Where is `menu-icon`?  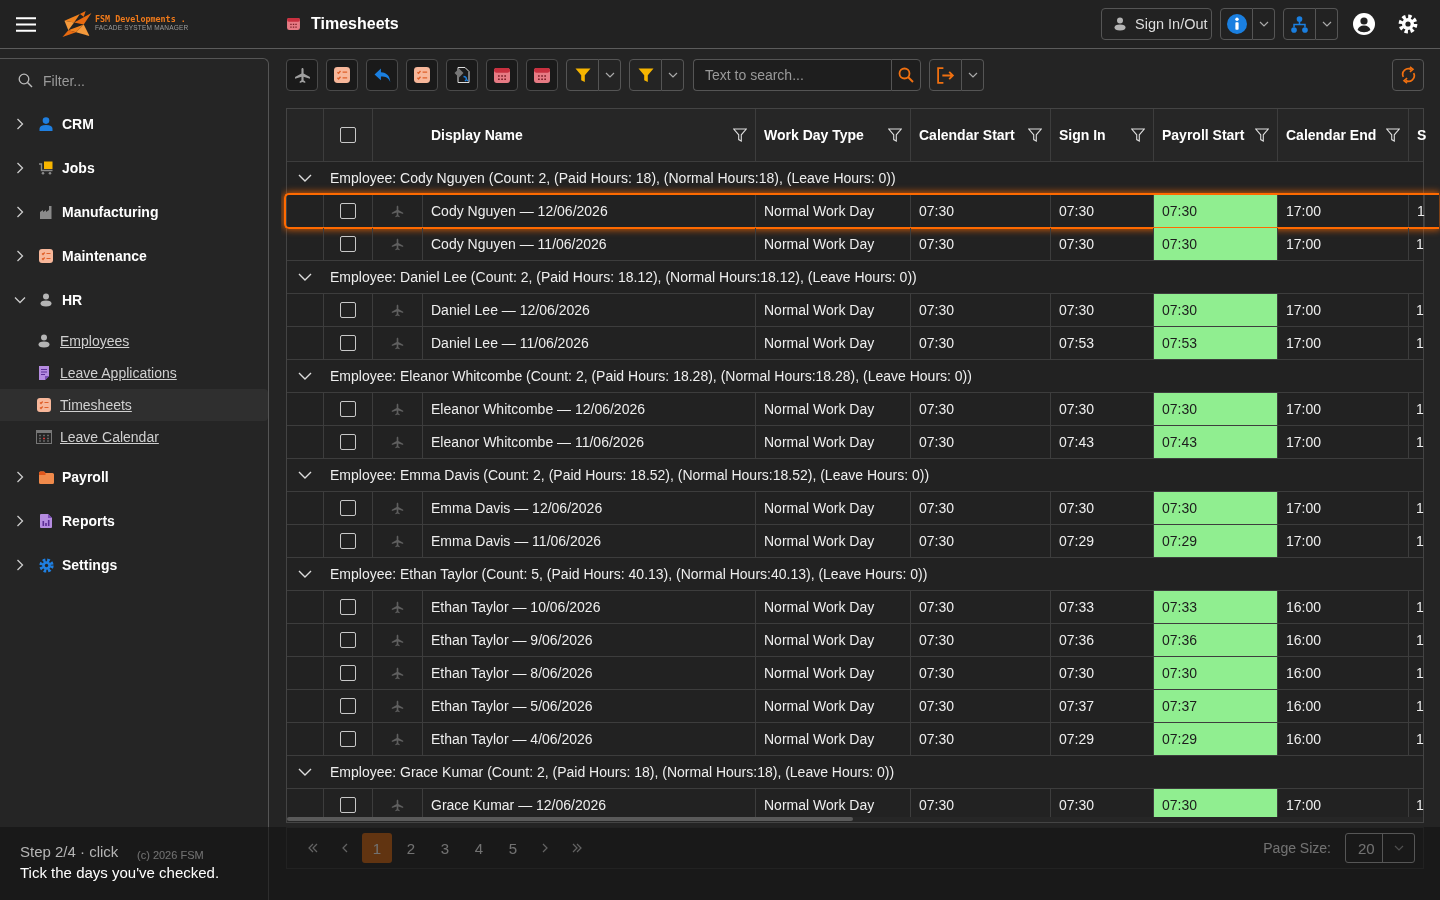
menu-icon is located at coordinates (26, 24).